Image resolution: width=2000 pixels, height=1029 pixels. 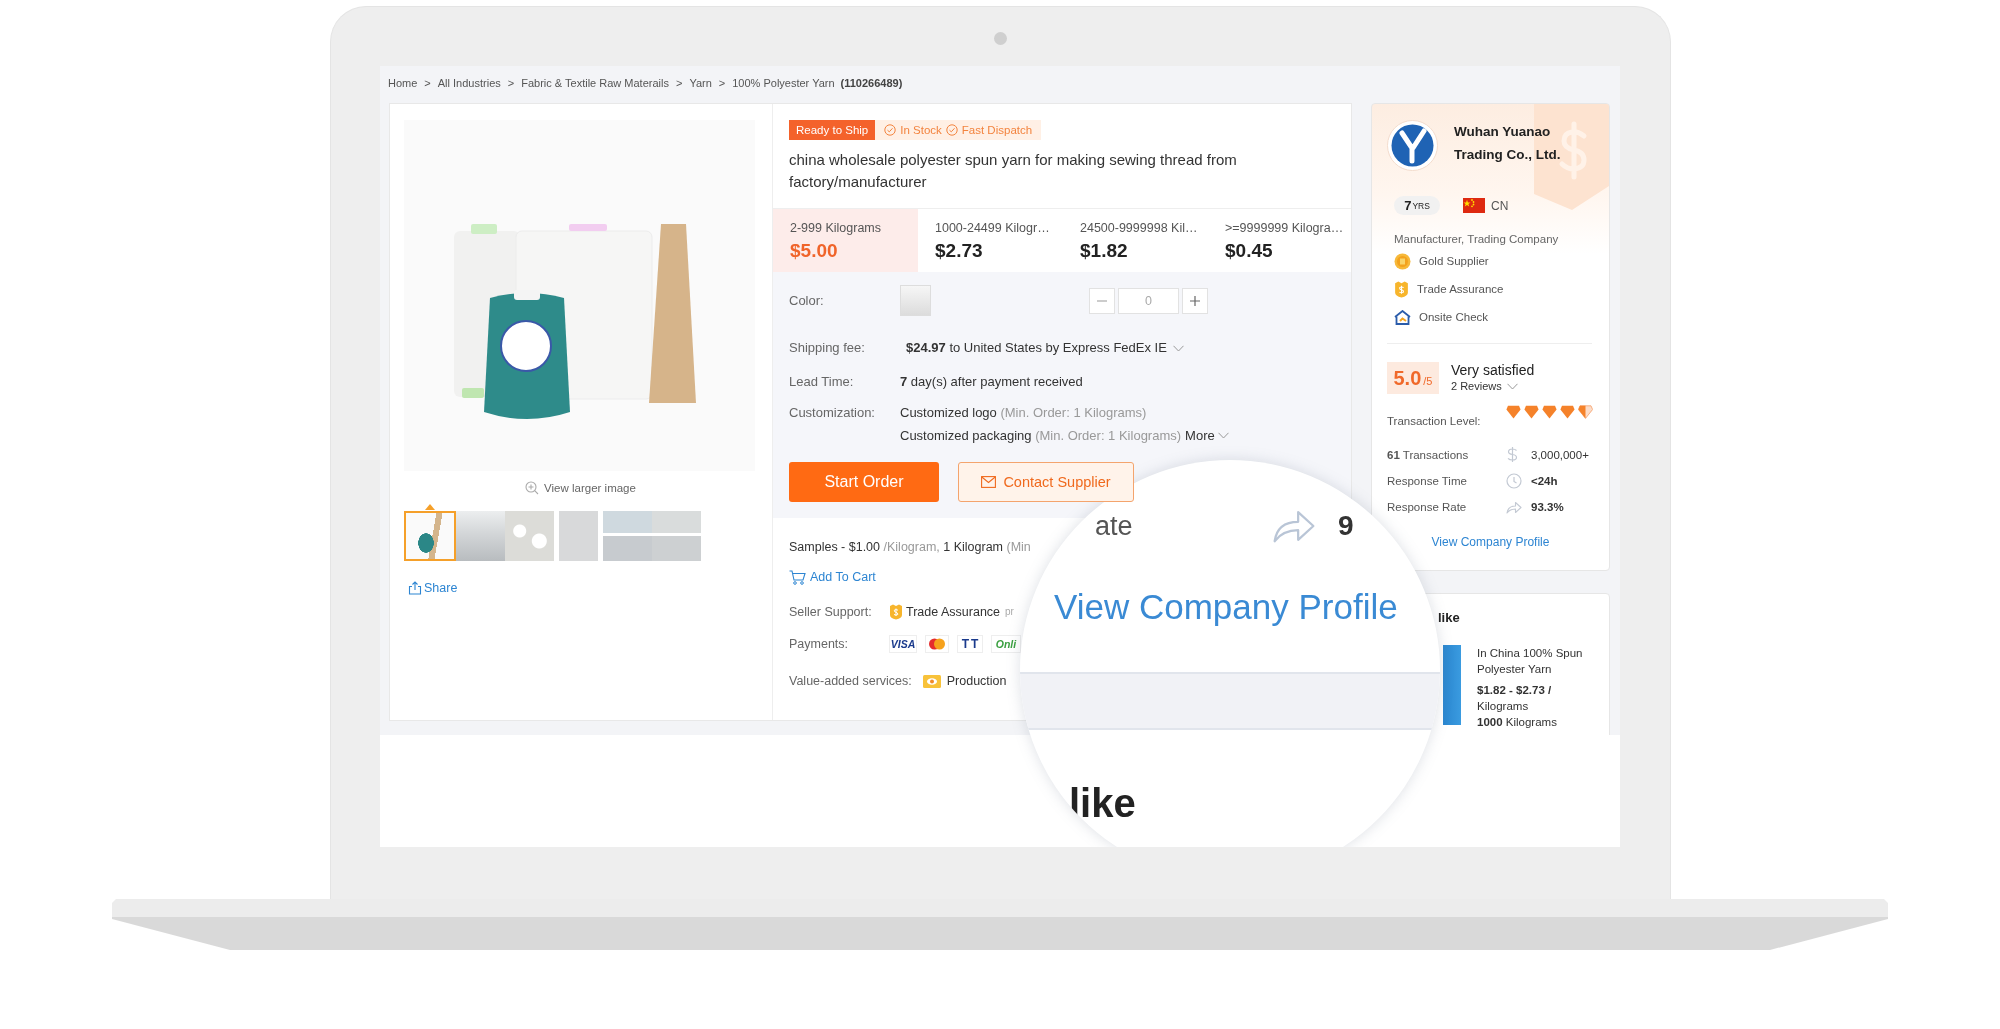 What do you see at coordinates (1536, 661) in the screenshot?
I see `recommended-product-title: In China 100% Spun Polyester Yarn` at bounding box center [1536, 661].